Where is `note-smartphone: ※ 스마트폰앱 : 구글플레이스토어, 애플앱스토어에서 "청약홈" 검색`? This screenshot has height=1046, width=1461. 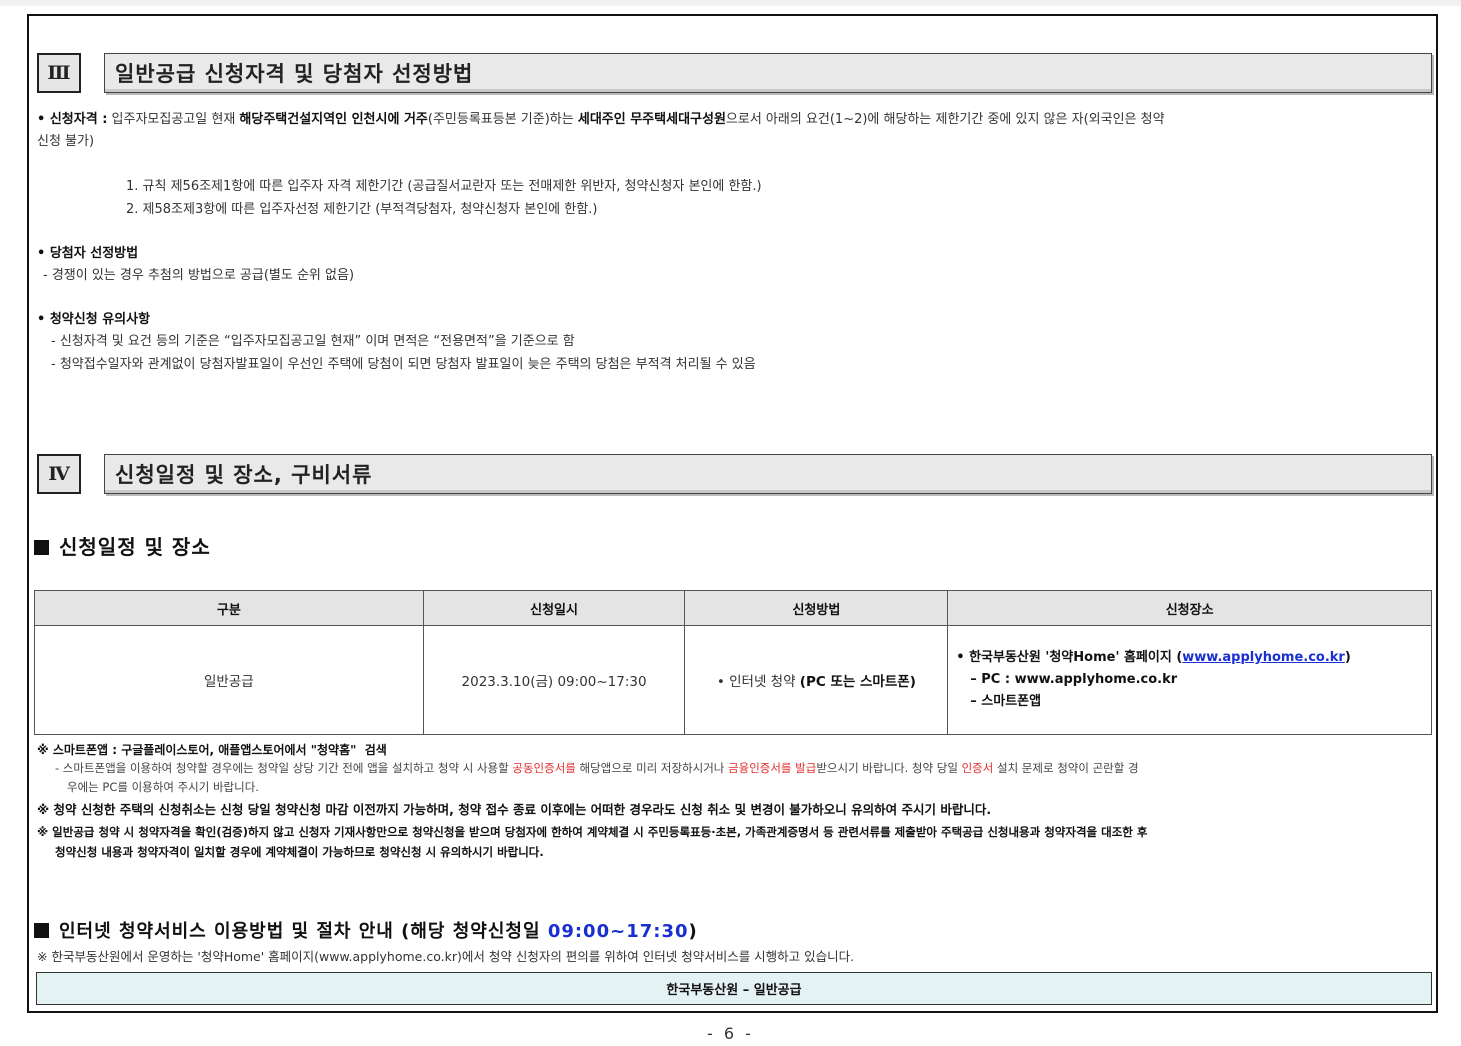
note-smartphone: ※ 스마트폰앱 : 구글플레이스토어, 애플앱스토어에서 "청약홈" 검색 is located at coordinates (212, 749).